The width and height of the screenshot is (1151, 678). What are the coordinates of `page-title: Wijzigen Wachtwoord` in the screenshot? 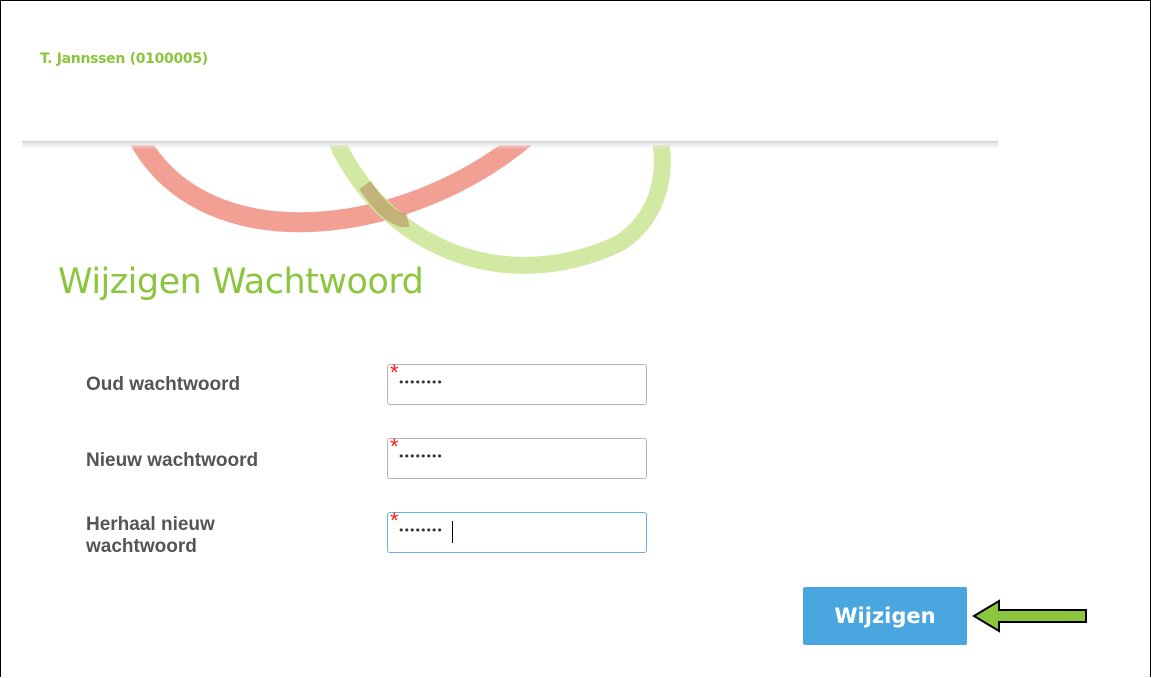 It's located at (241, 282).